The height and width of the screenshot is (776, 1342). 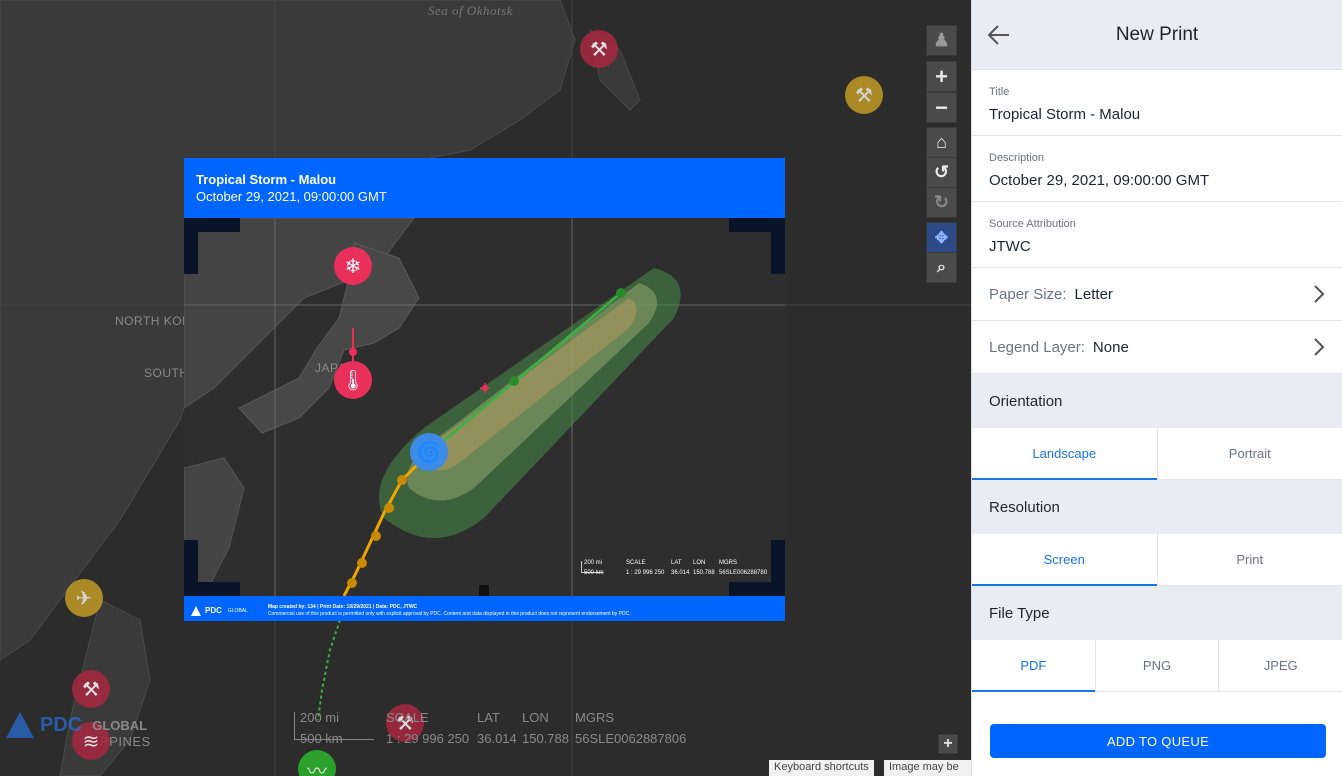 I want to click on description-field-value: October 29, 2021, 09:00:00 GMT, so click(x=1157, y=180).